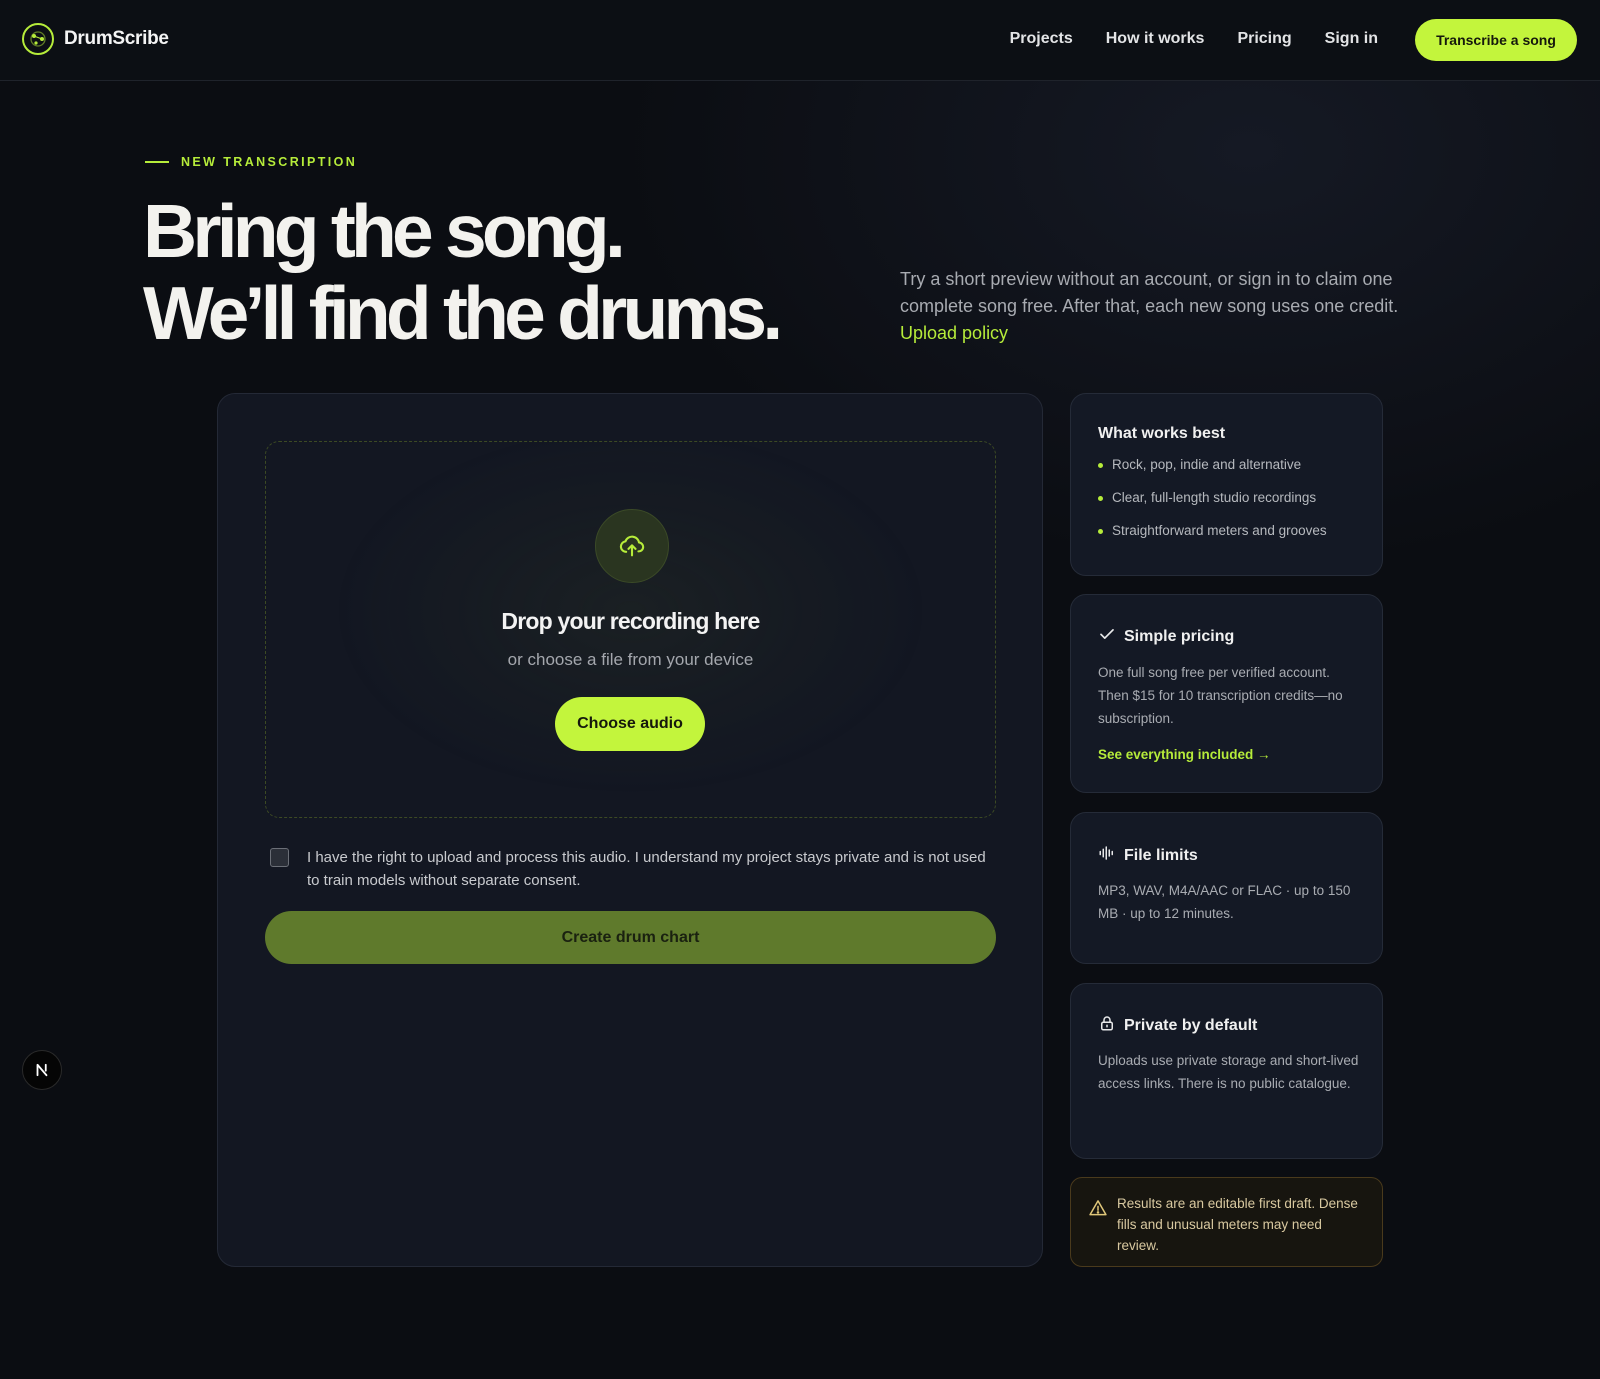 This screenshot has width=1600, height=1379. What do you see at coordinates (632, 546) in the screenshot?
I see `cloud-upload-icon` at bounding box center [632, 546].